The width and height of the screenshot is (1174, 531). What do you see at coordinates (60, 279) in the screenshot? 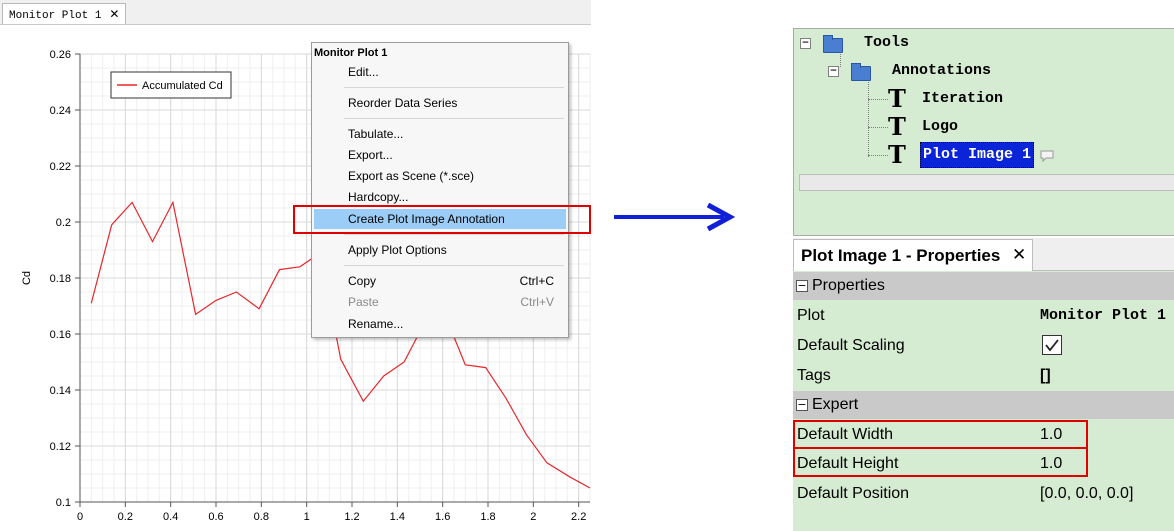
I see `y-tick-label: 0.18` at bounding box center [60, 279].